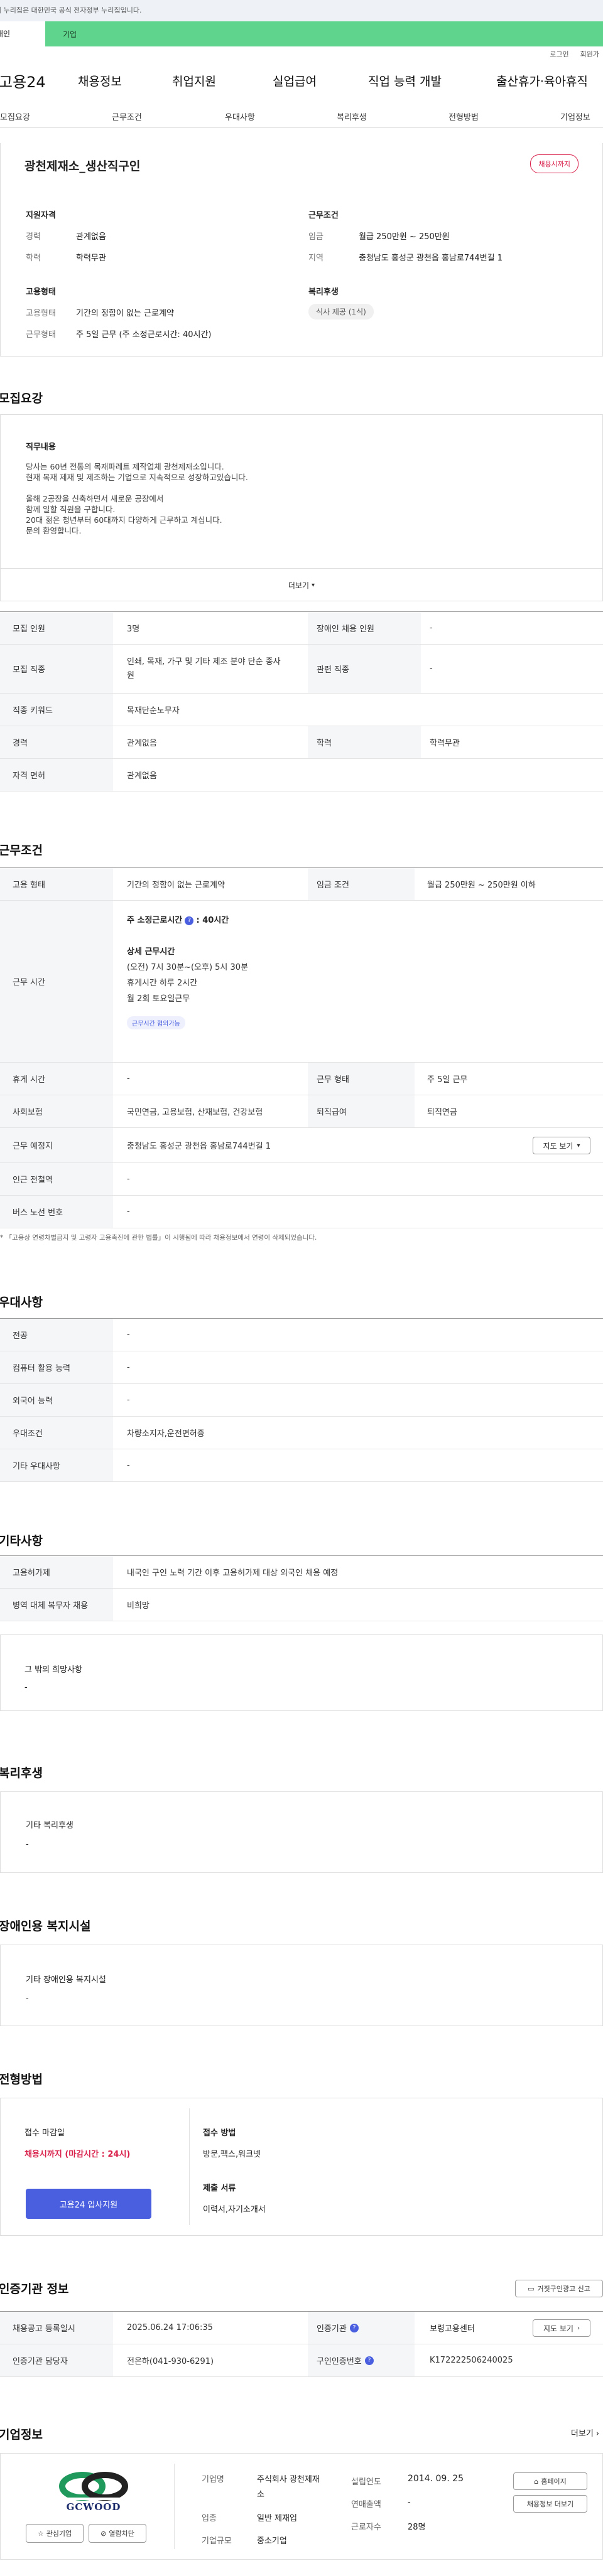 This screenshot has height=2576, width=603. What do you see at coordinates (590, 54) in the screenshot?
I see `join-link: 회원가` at bounding box center [590, 54].